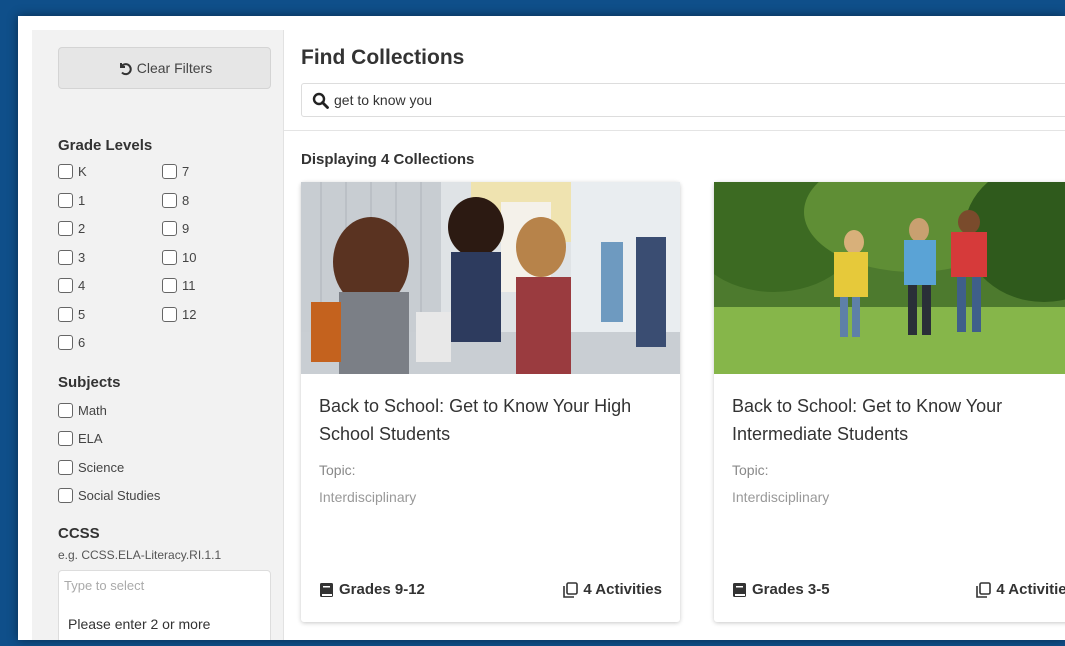  What do you see at coordinates (82, 314) in the screenshot?
I see `grade-label: 5` at bounding box center [82, 314].